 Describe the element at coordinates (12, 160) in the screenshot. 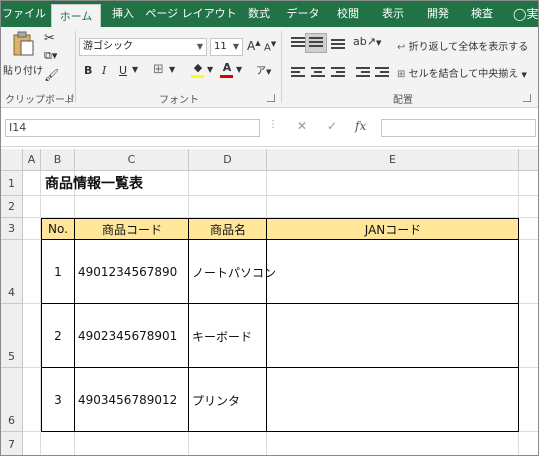

I see `select-all-corner` at that location.